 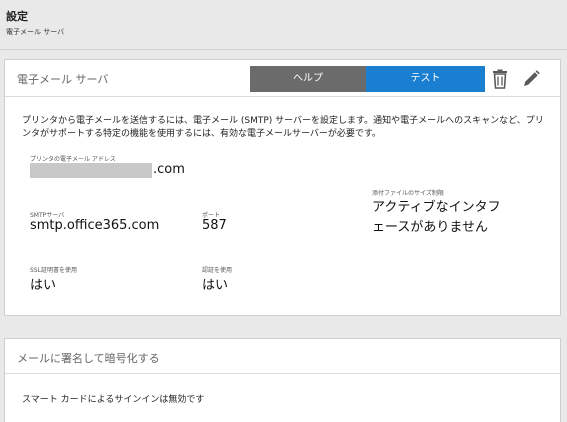 I want to click on redacted-email, so click(x=91, y=170).